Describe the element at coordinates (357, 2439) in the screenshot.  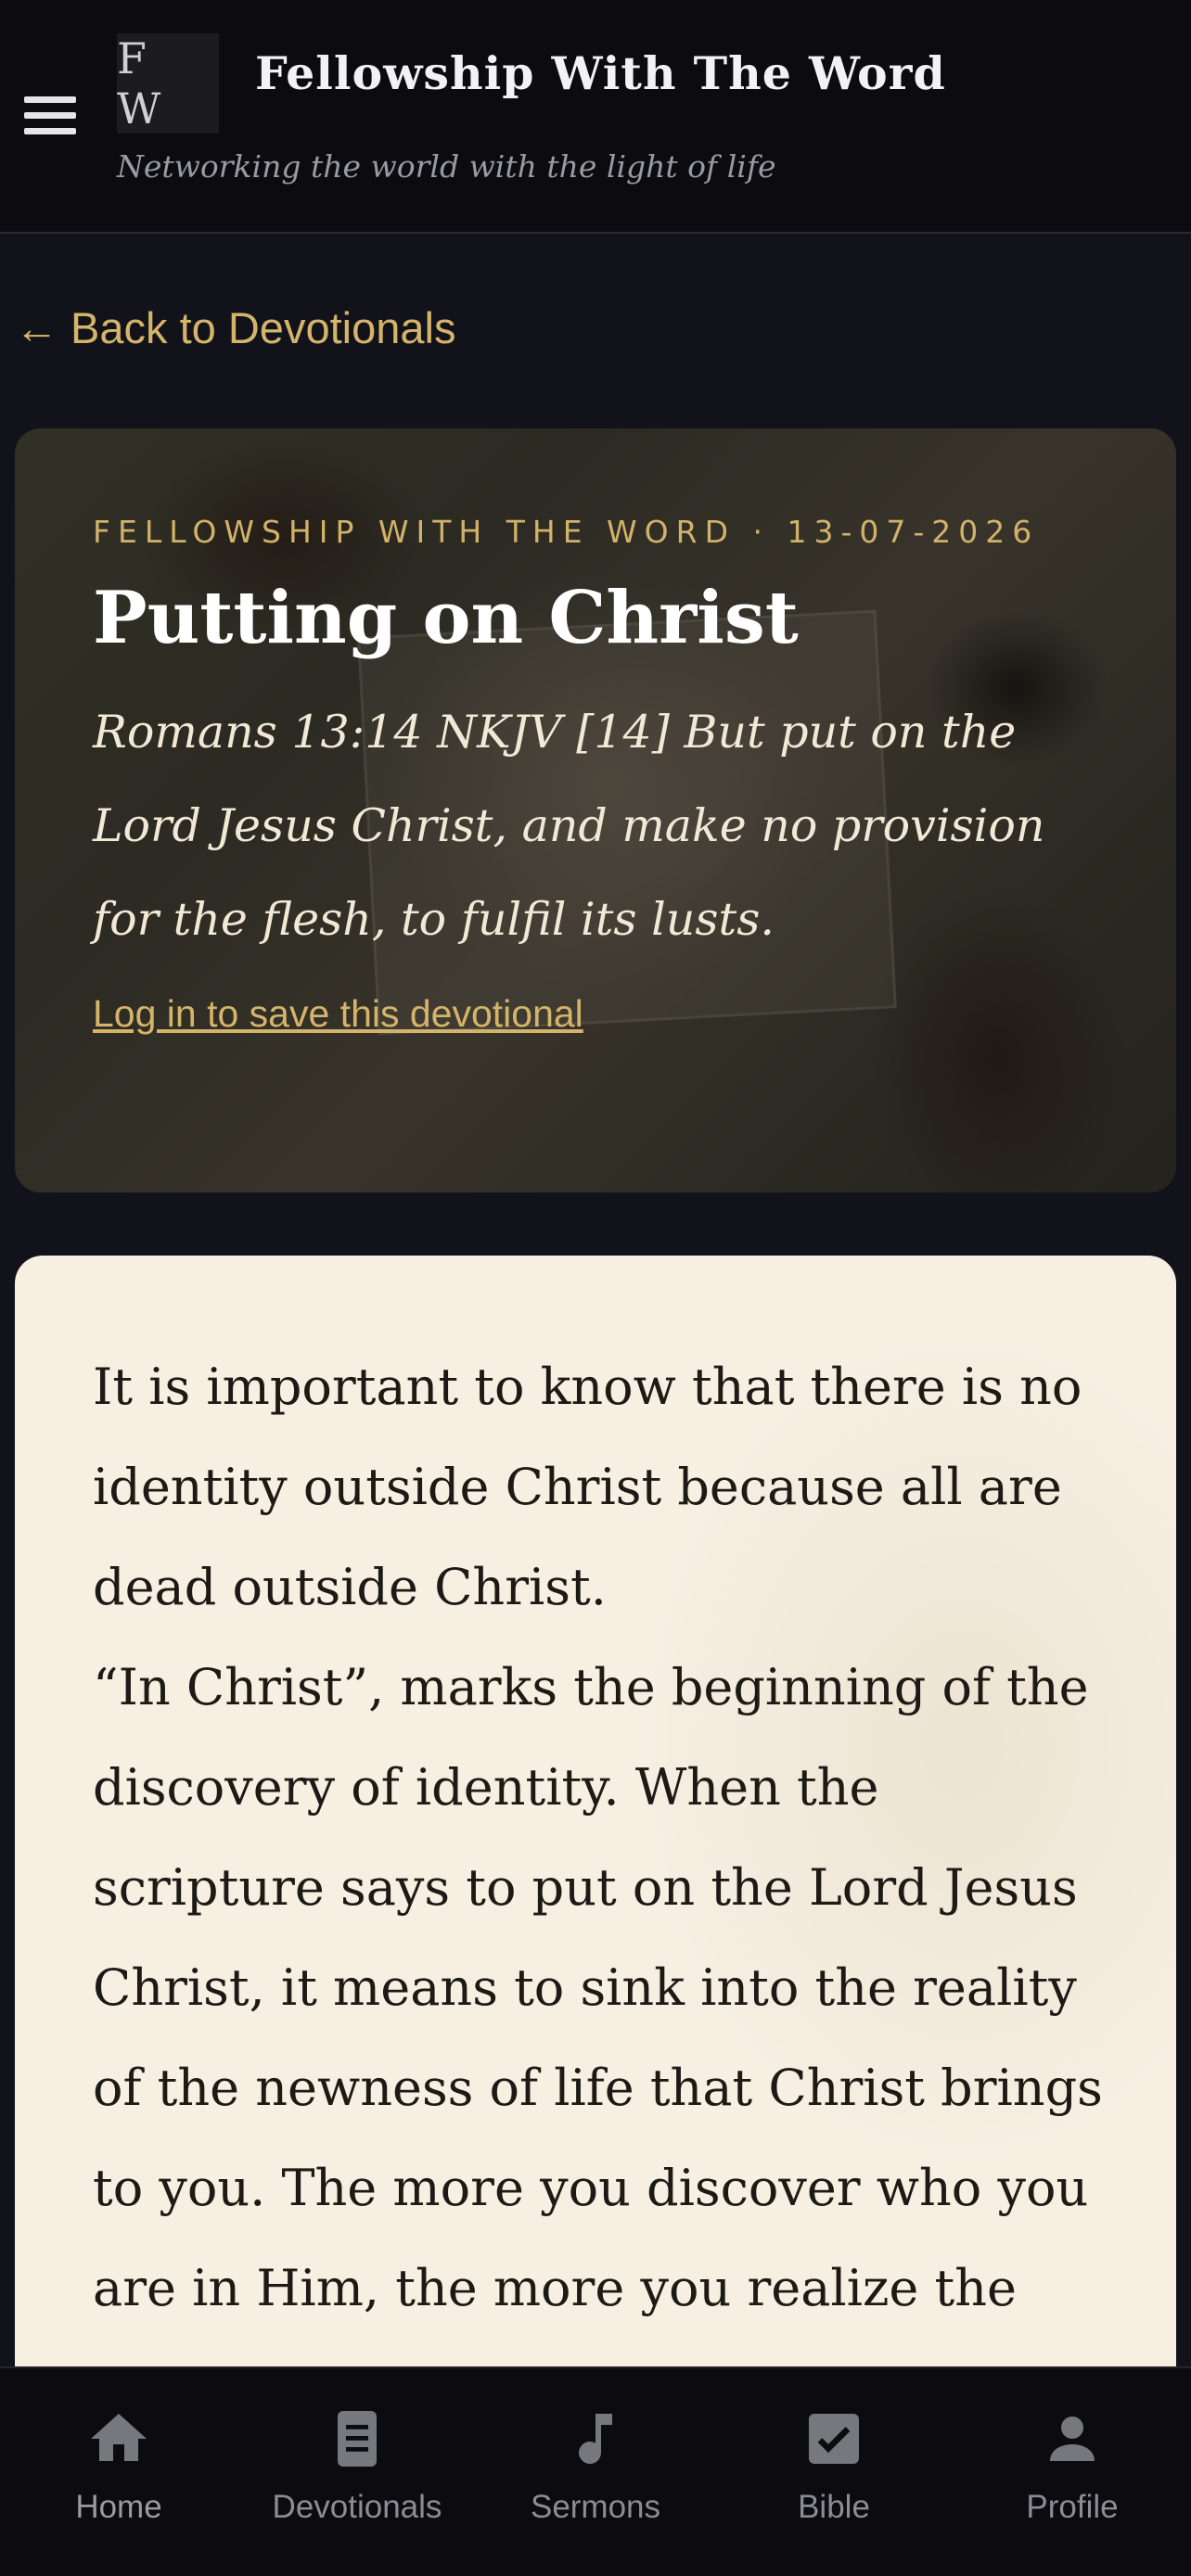
I see `book-icon` at that location.